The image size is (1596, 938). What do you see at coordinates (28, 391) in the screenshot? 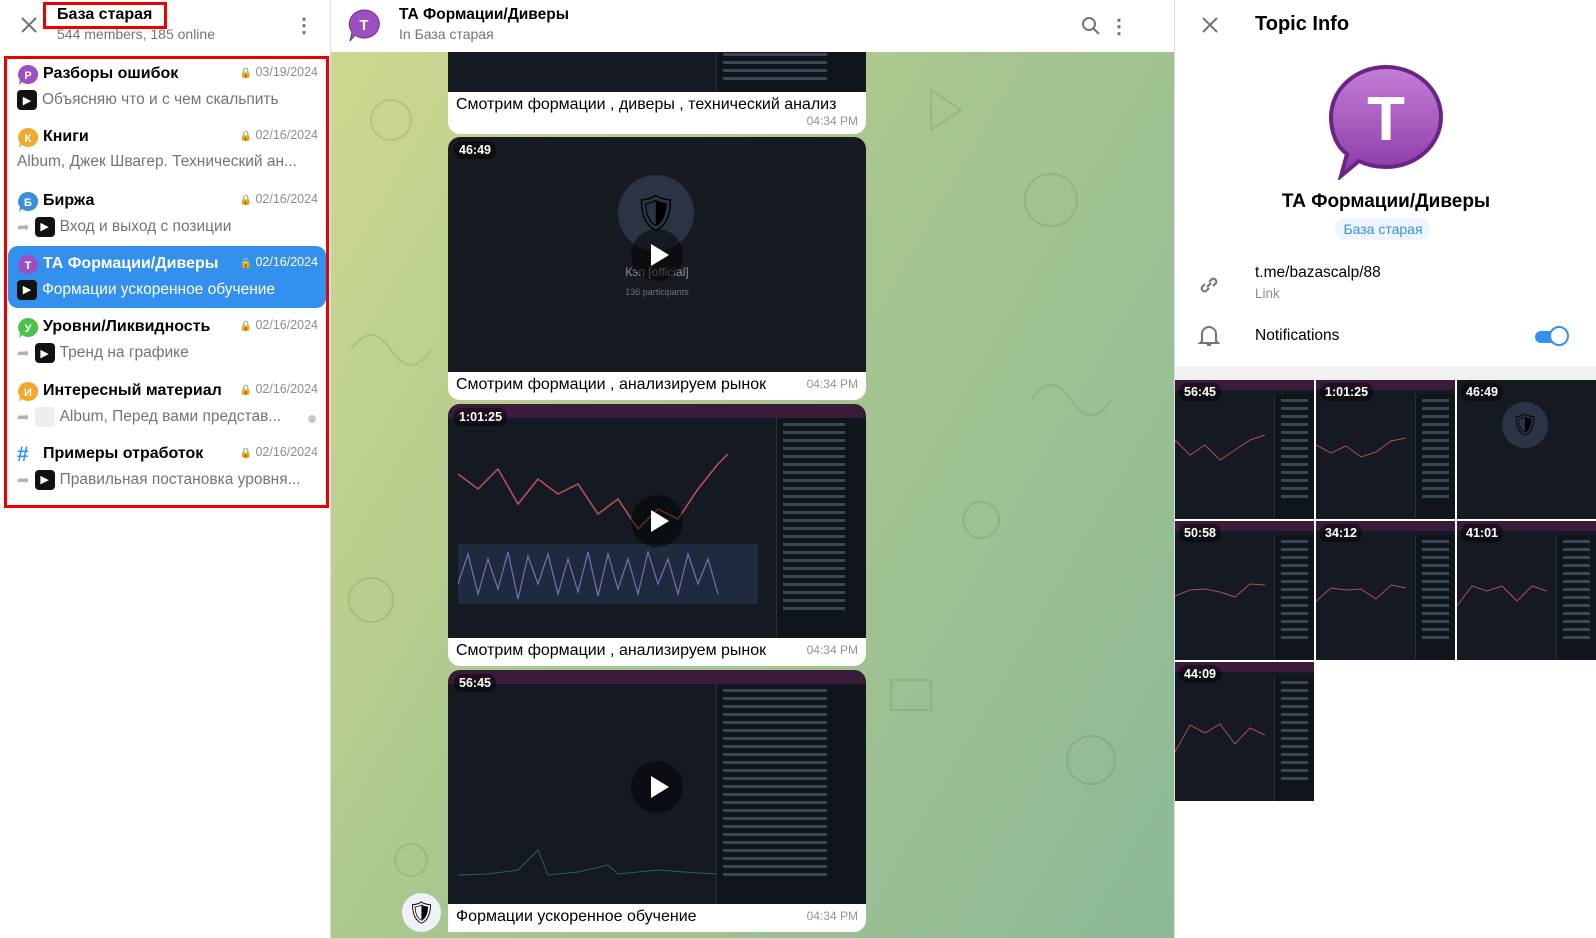
I see `topic-icon: И` at bounding box center [28, 391].